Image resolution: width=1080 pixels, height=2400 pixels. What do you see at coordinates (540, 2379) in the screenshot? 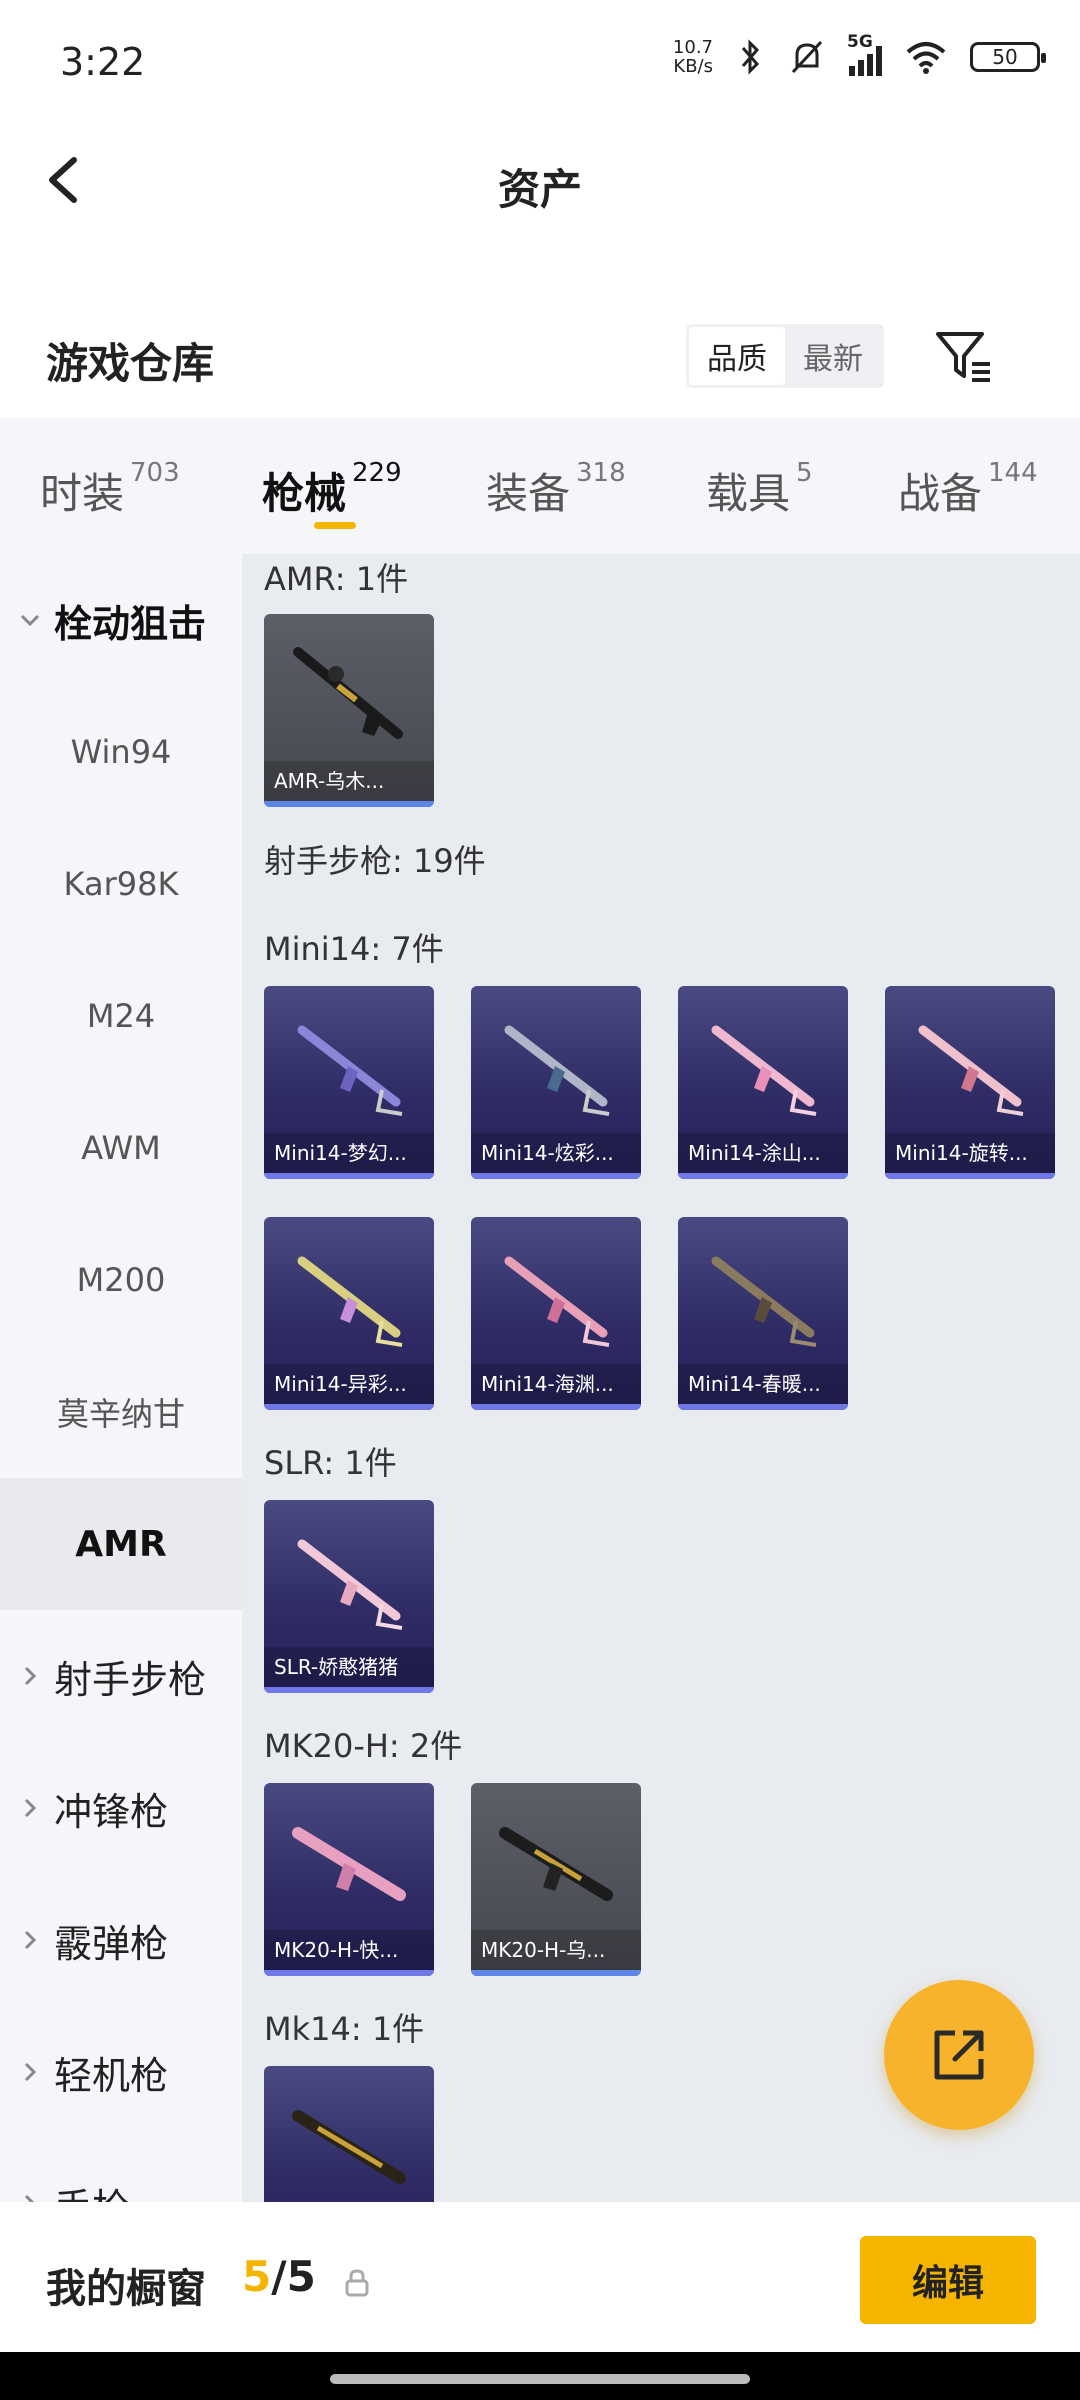
I see `home-gesture-handle` at bounding box center [540, 2379].